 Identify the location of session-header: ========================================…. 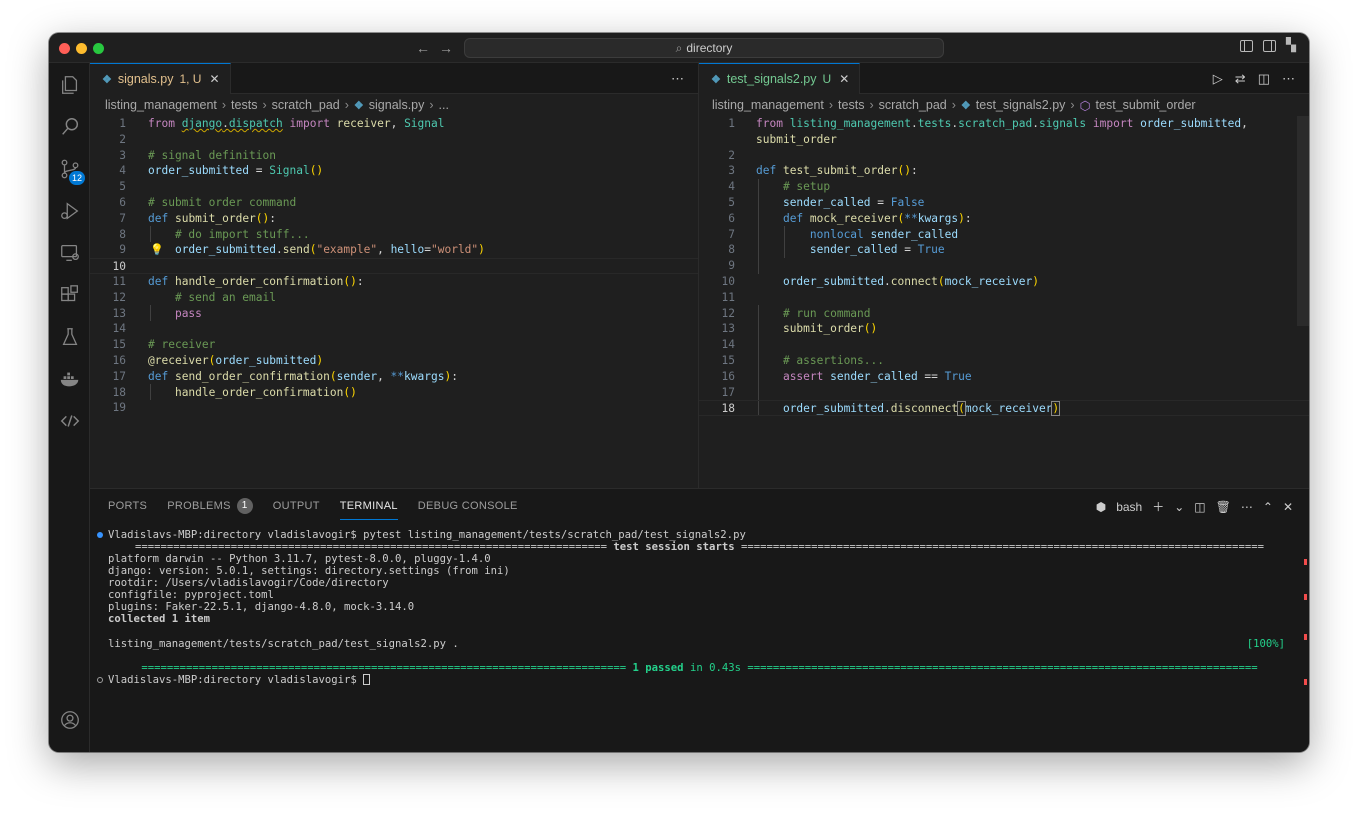
(699, 547).